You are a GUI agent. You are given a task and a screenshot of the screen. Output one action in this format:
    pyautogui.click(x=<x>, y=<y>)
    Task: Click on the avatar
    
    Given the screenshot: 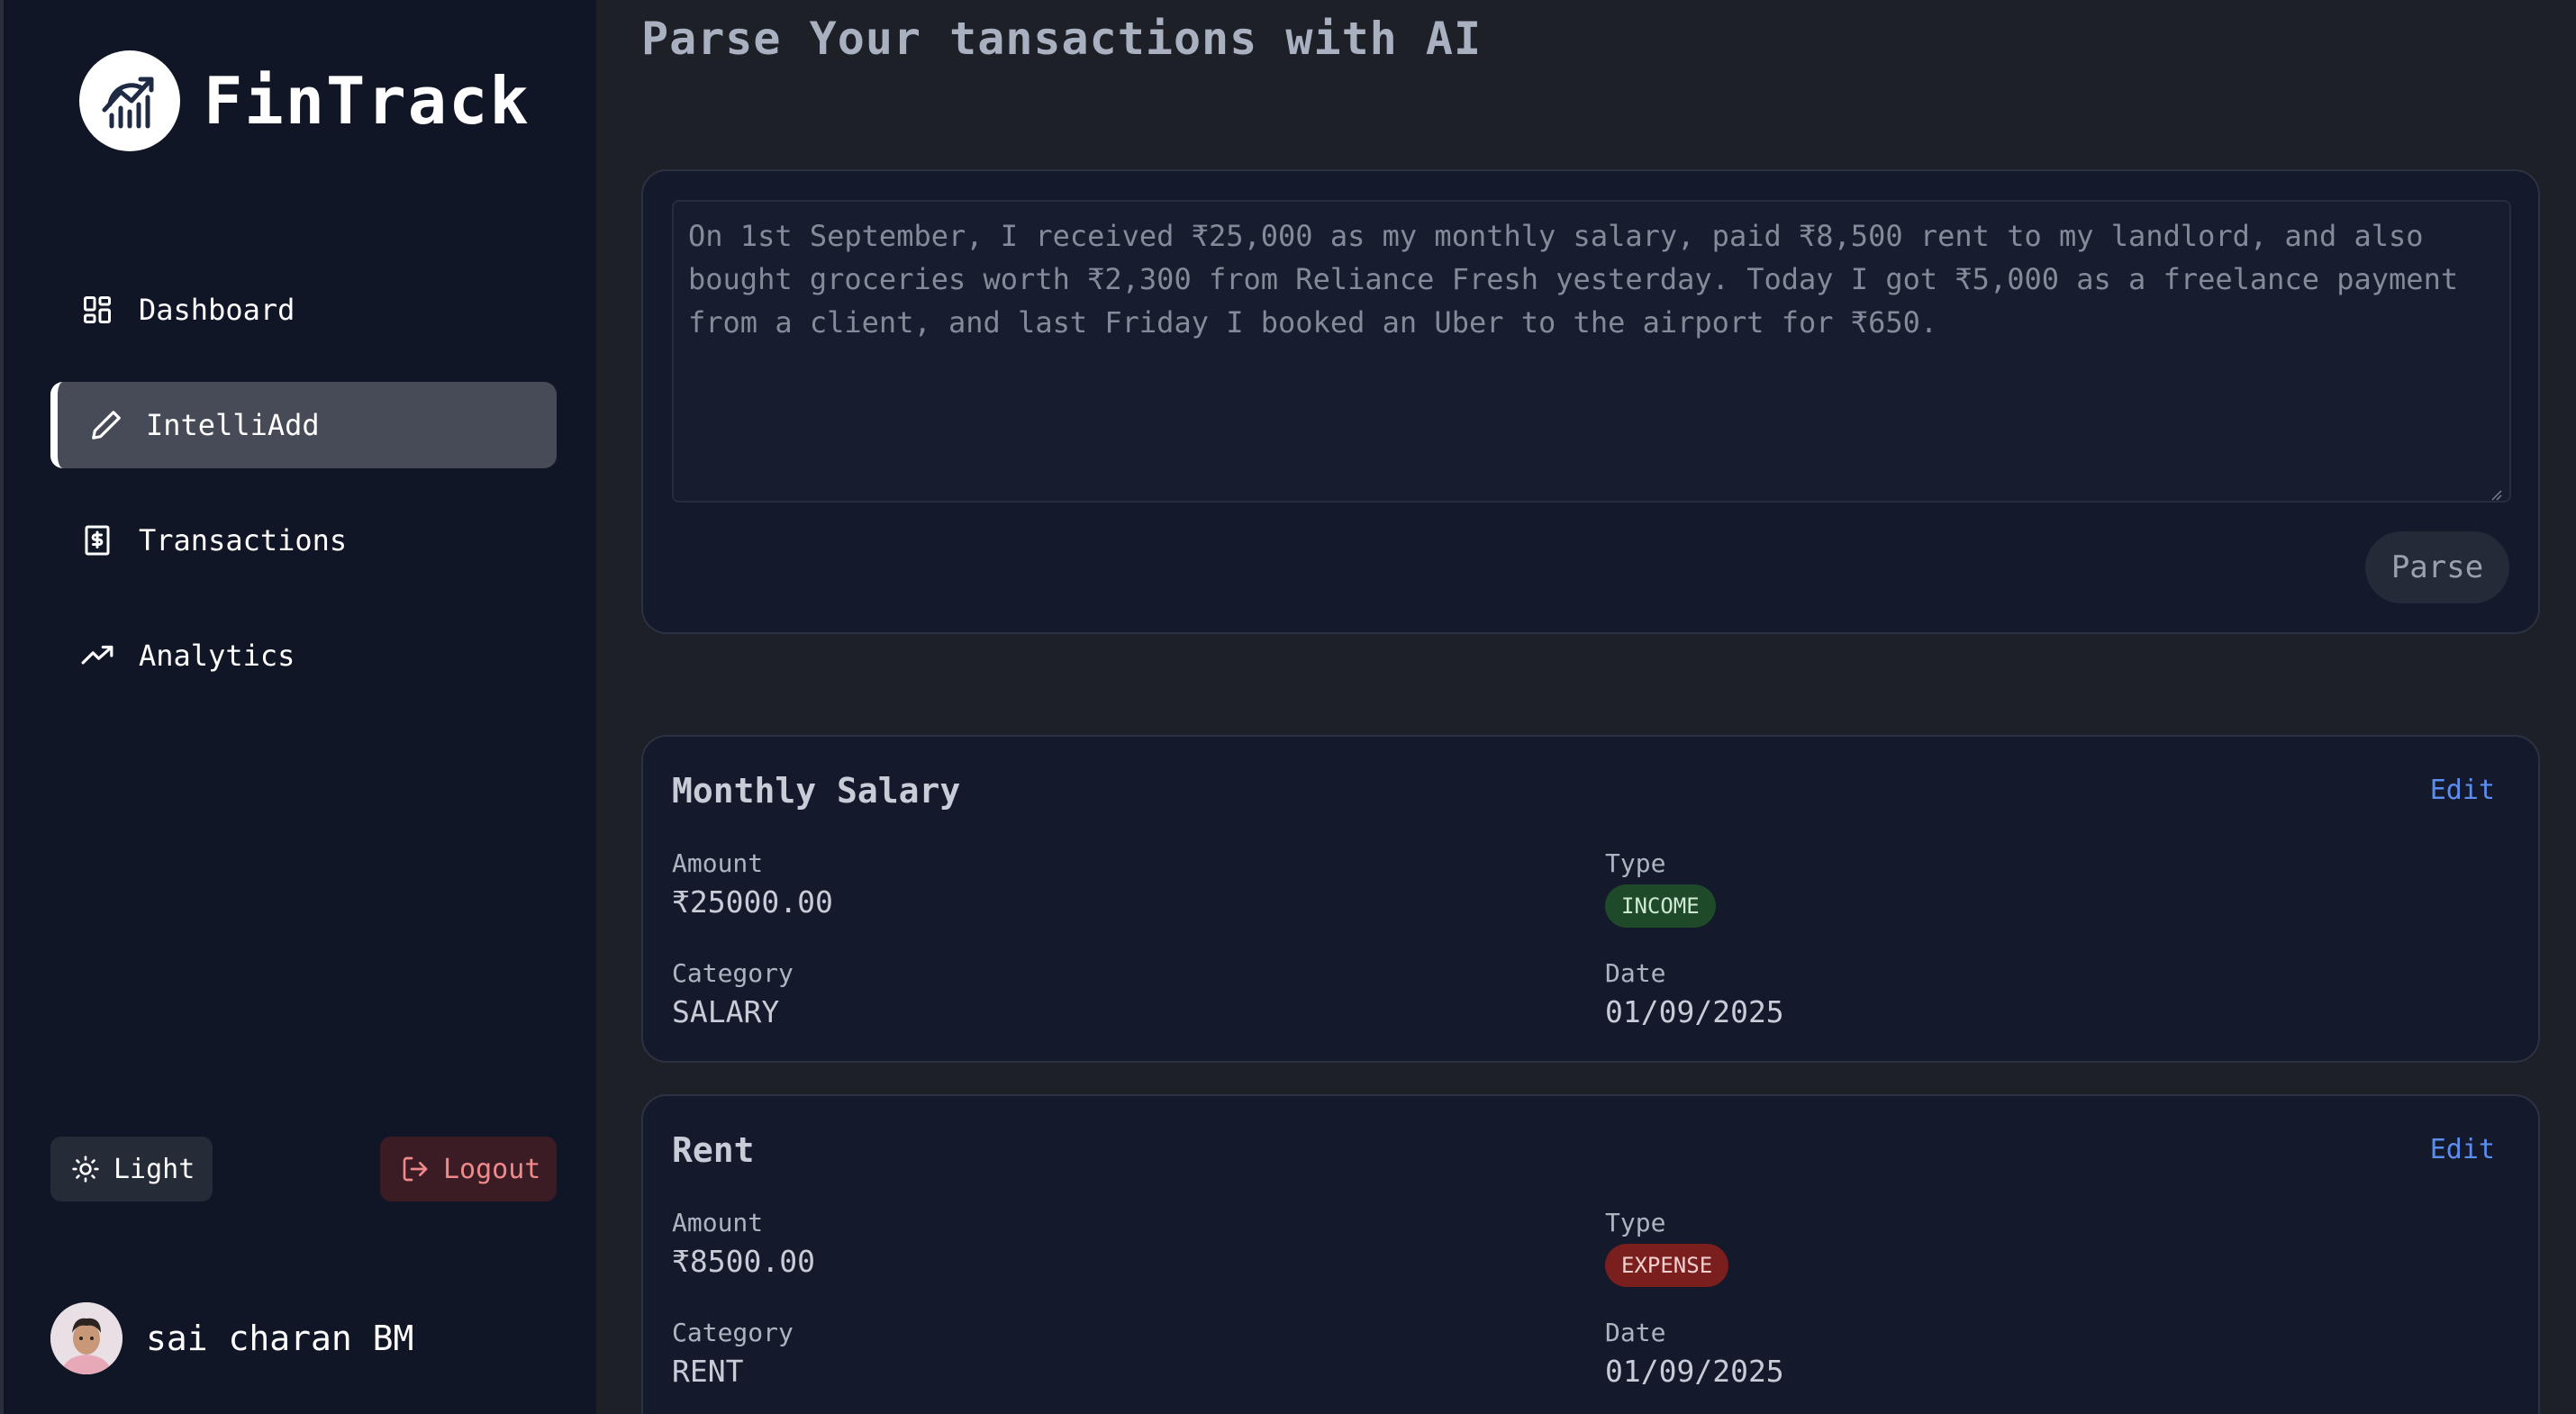 What is the action you would take?
    pyautogui.click(x=86, y=1338)
    